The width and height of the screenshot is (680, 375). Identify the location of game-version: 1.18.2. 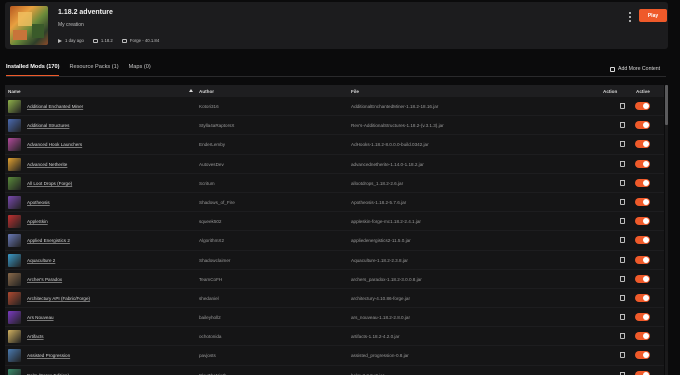
(102, 40).